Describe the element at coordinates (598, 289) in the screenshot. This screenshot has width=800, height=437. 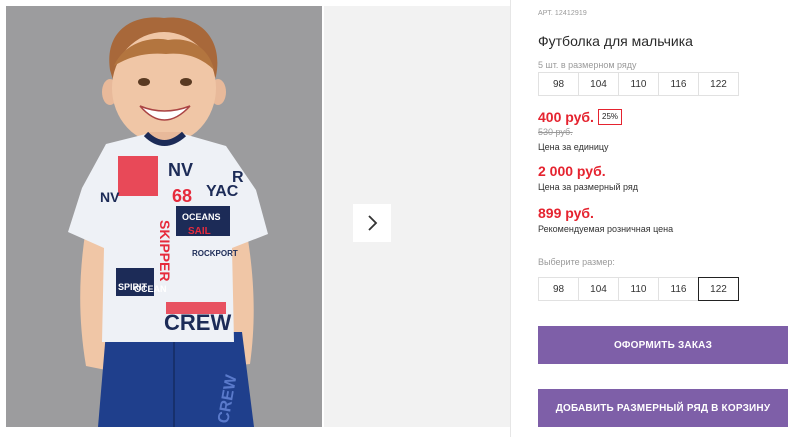
I see `size-option-104: 104` at that location.